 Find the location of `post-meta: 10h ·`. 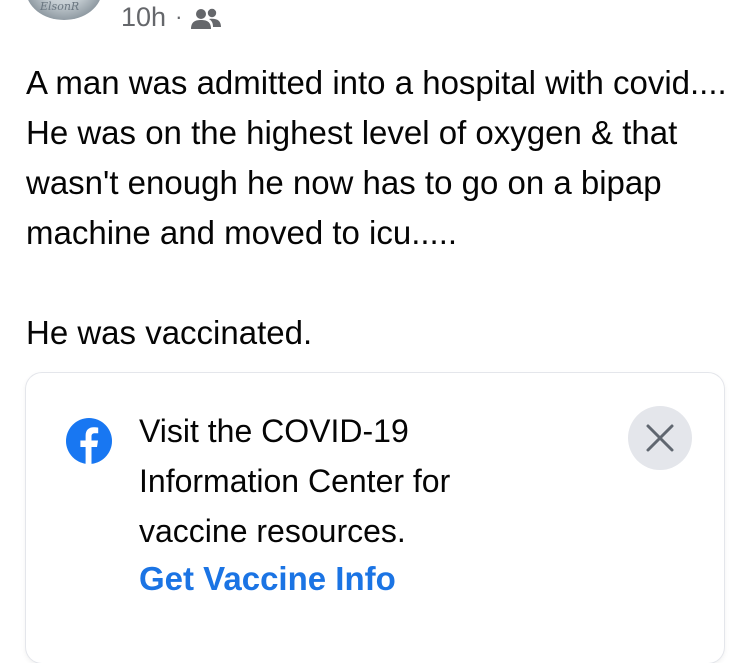

post-meta: 10h · is located at coordinates (171, 17).